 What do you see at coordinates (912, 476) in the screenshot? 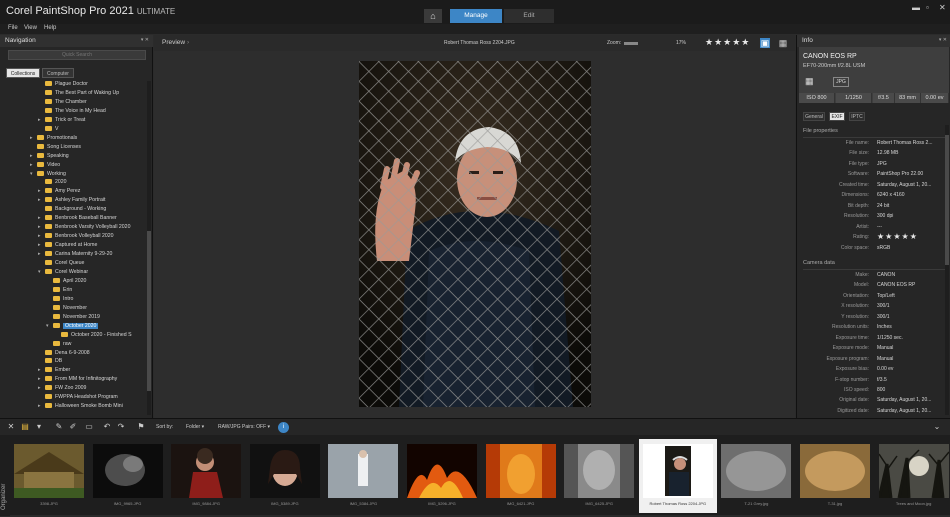
I see `thumbnail: Trees and Moon.jpg` at bounding box center [912, 476].